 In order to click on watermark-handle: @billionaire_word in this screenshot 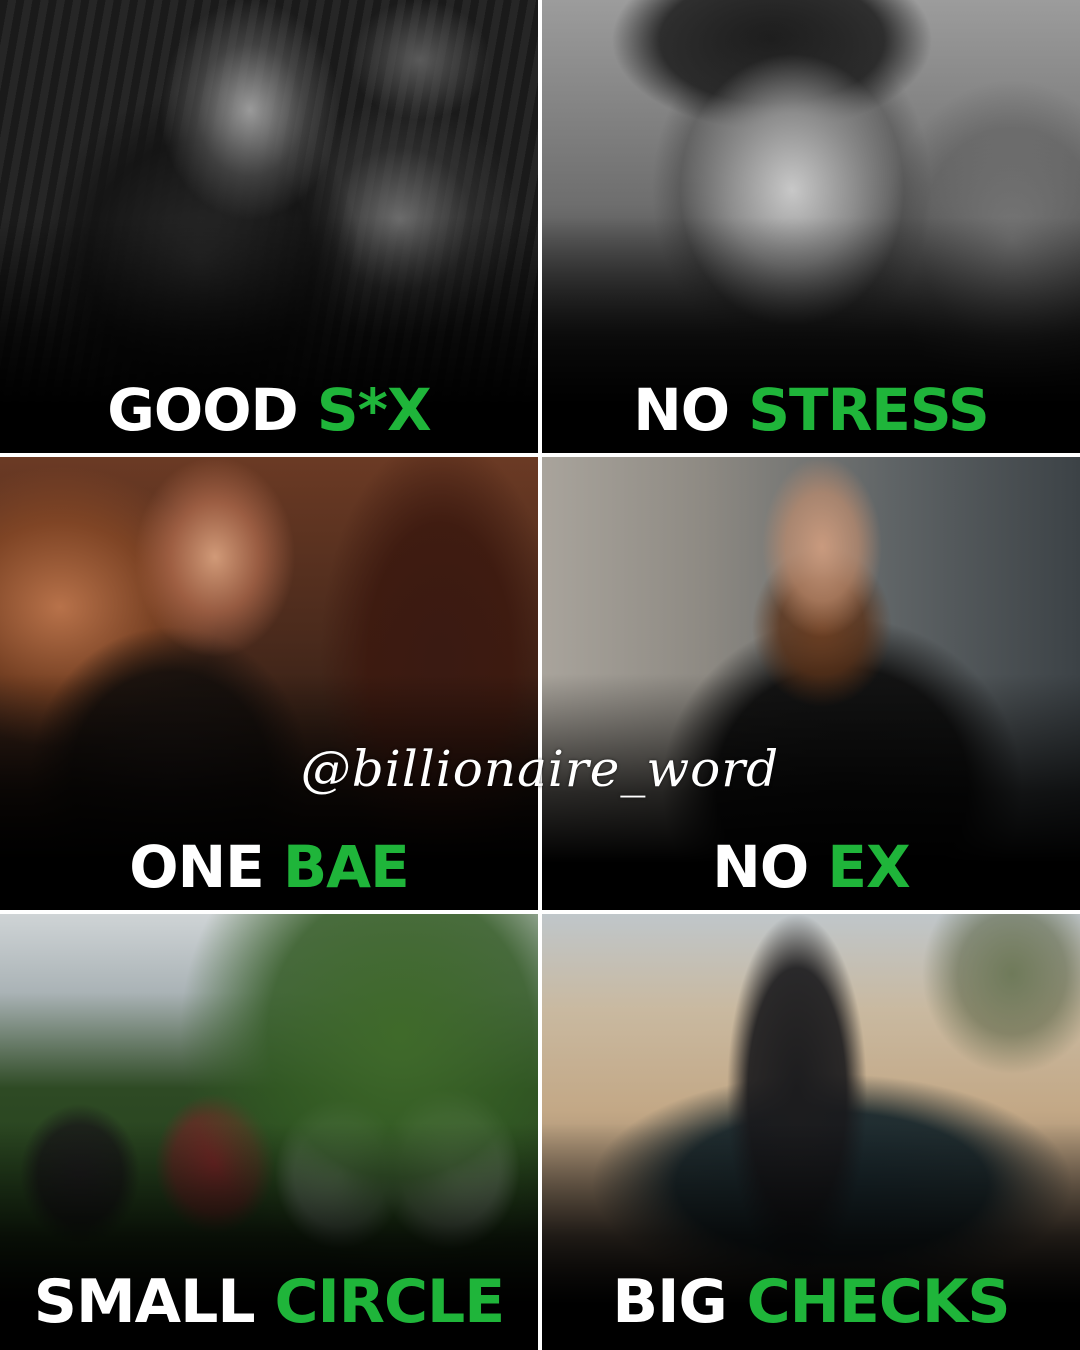, I will do `click(540, 769)`.